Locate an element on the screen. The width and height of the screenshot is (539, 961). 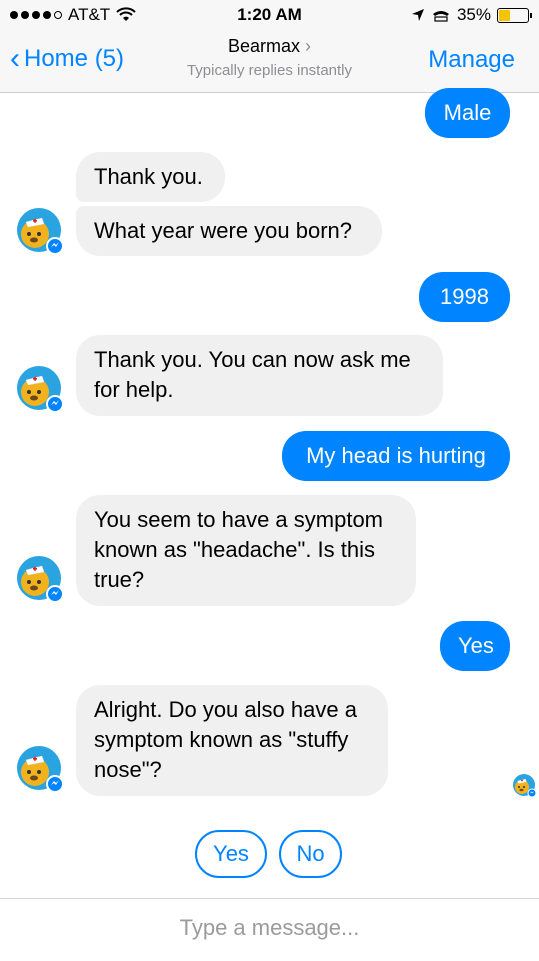
manage-button: Manage is located at coordinates (471, 60).